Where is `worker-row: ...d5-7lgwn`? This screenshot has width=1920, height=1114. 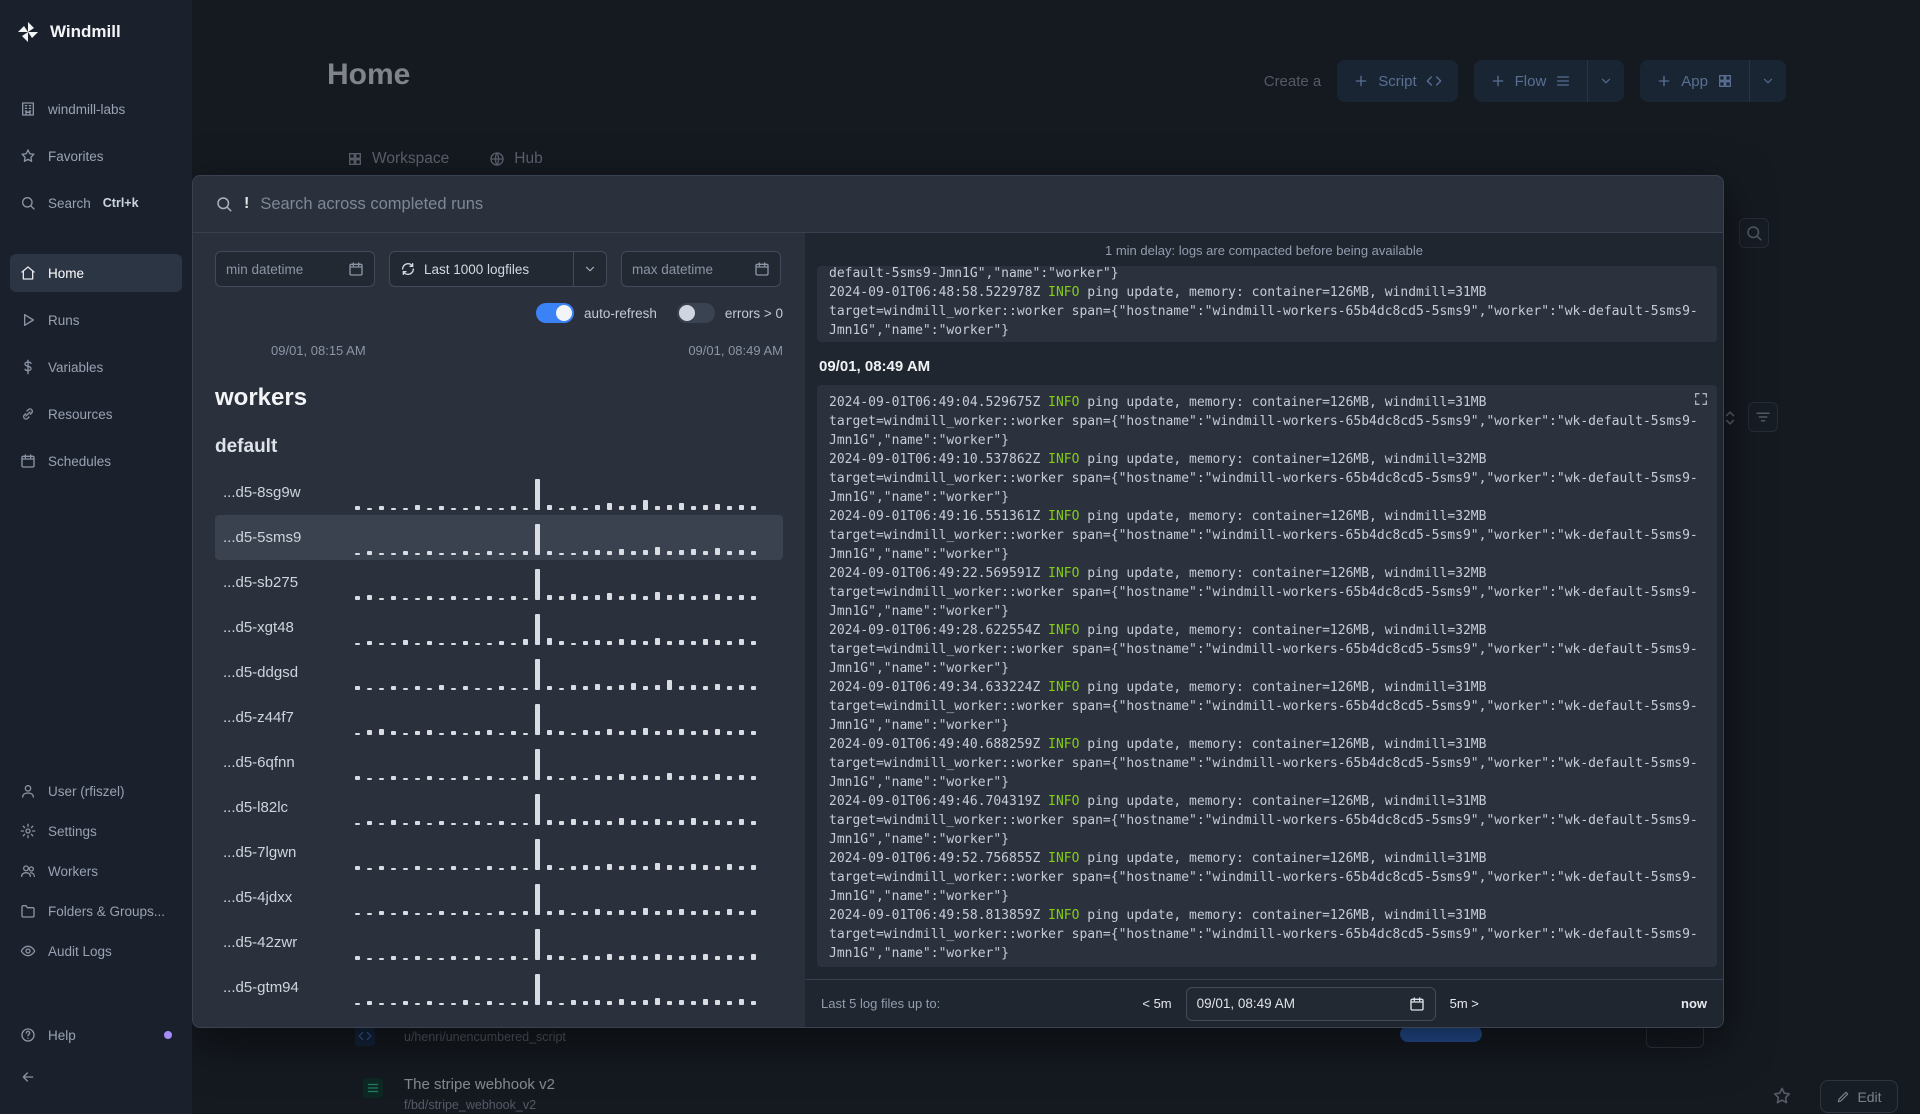
worker-row: ...d5-7lgwn is located at coordinates (499, 852).